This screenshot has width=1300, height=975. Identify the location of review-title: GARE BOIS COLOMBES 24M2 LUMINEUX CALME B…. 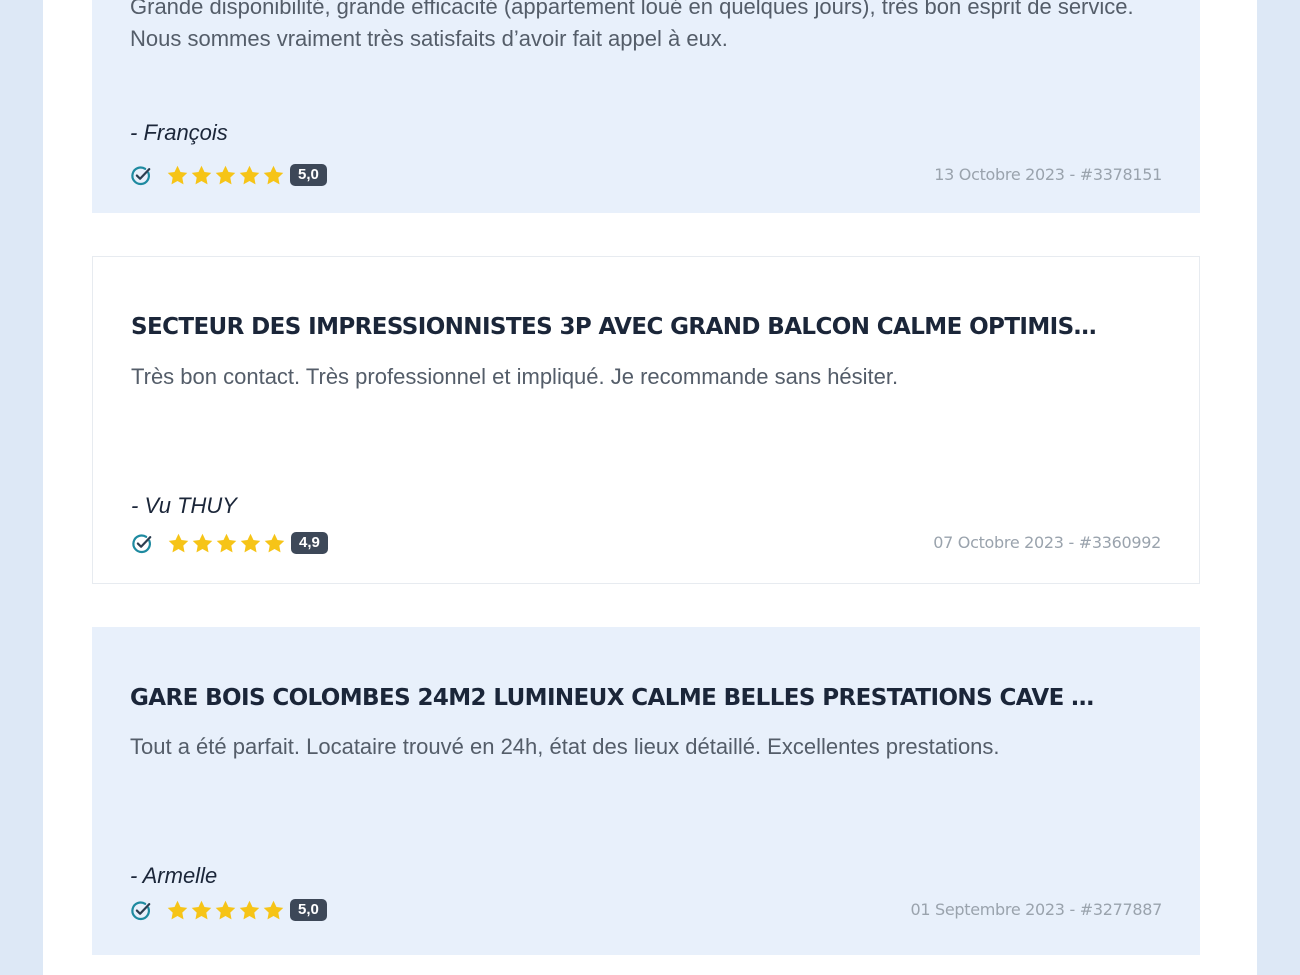
(615, 698).